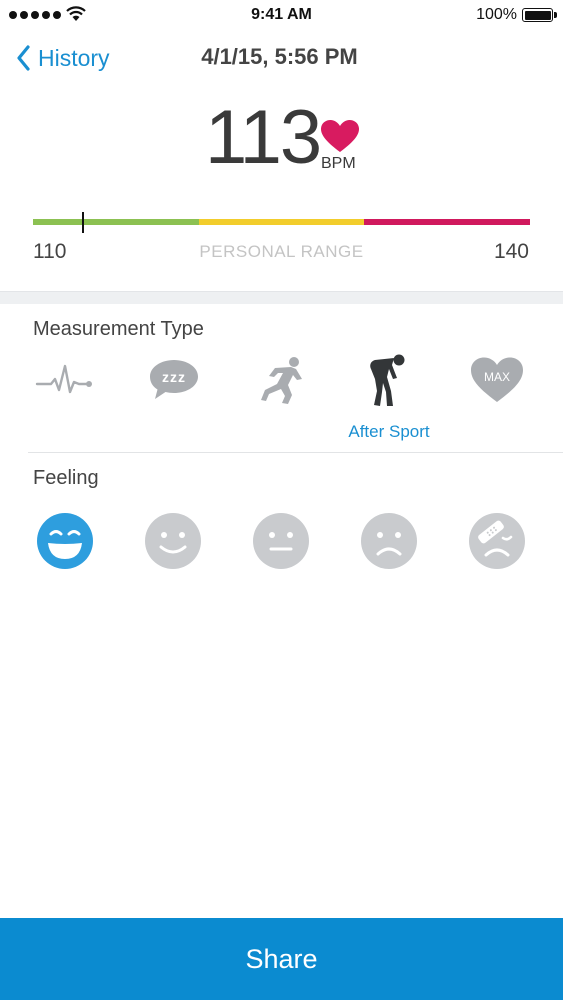 The width and height of the screenshot is (563, 1000). What do you see at coordinates (118, 329) in the screenshot?
I see `measurement-type-label: Measurement Type` at bounding box center [118, 329].